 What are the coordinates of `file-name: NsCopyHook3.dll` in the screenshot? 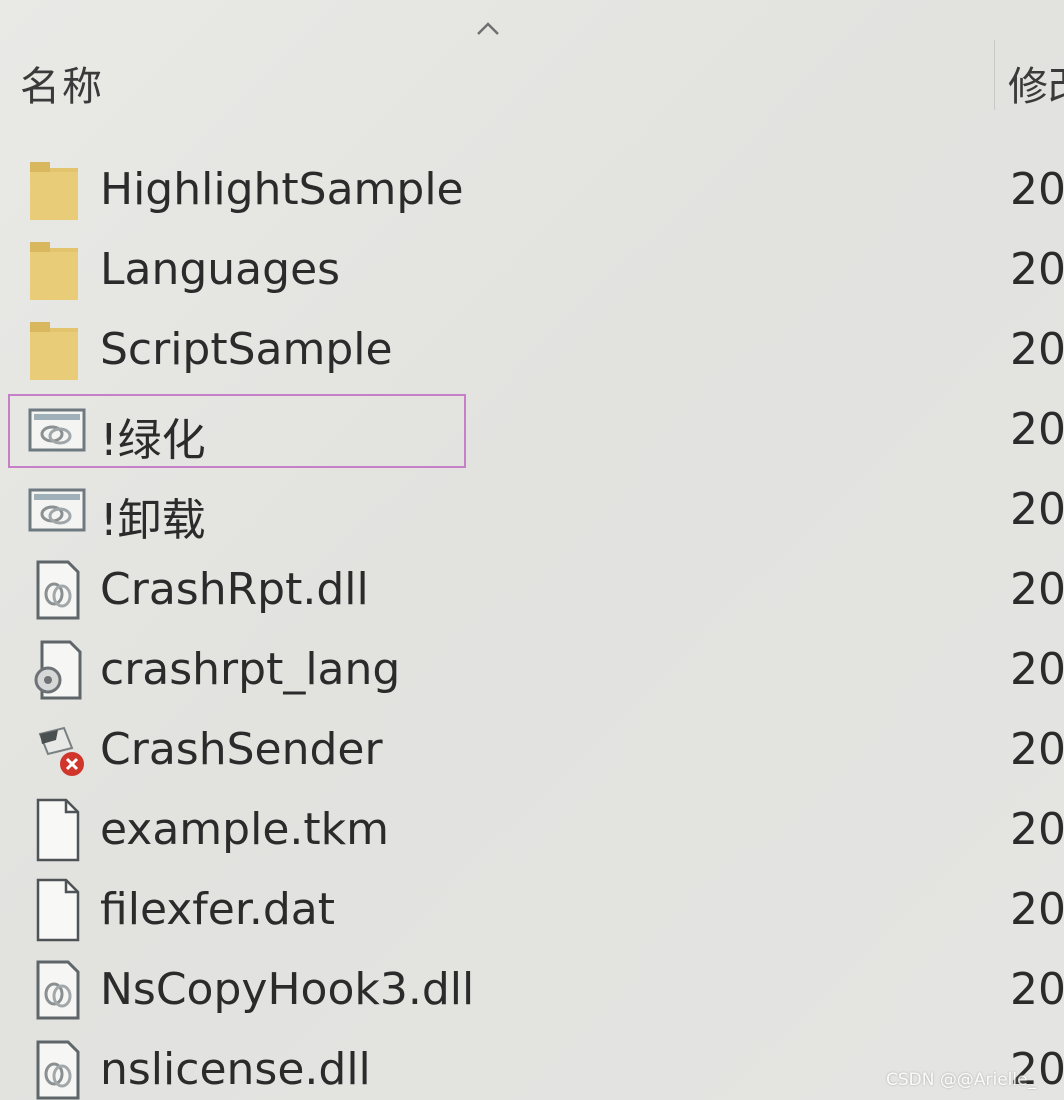 It's located at (287, 989).